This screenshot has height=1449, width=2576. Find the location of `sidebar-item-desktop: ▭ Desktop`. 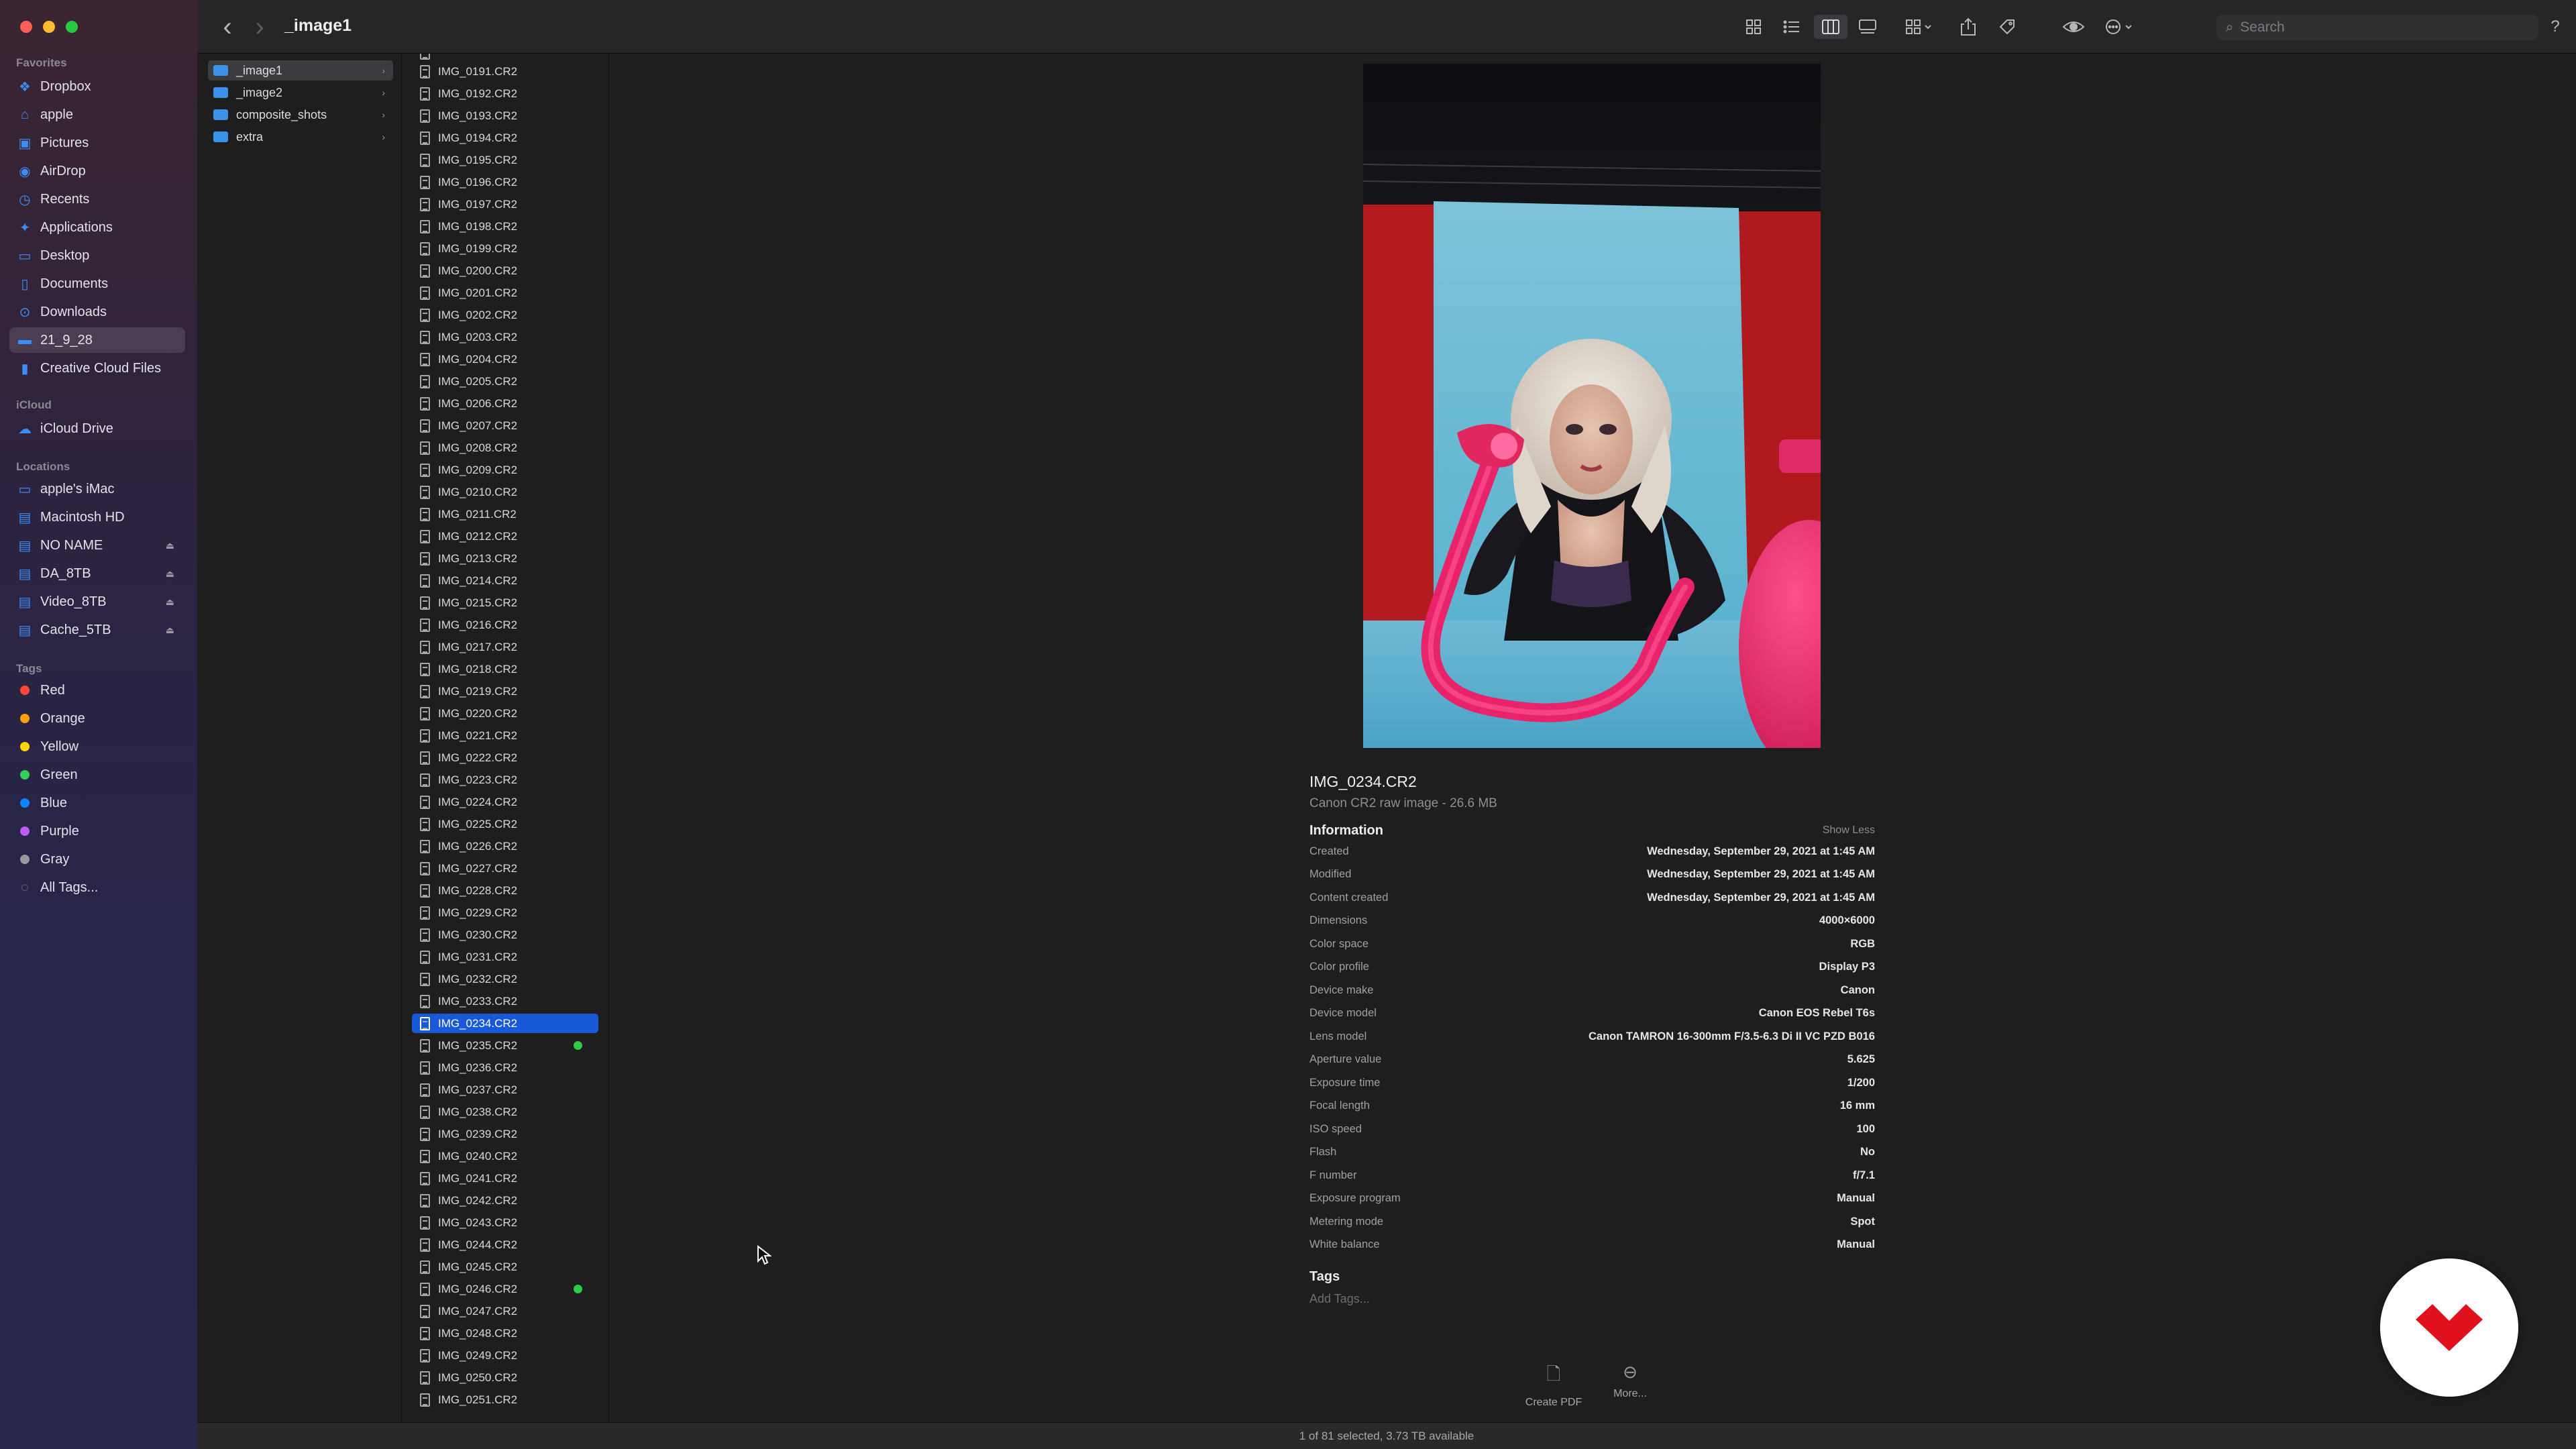

sidebar-item-desktop: ▭ Desktop is located at coordinates (97, 255).